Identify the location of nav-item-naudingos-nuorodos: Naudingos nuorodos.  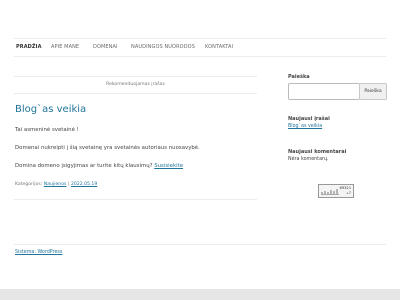
(163, 47).